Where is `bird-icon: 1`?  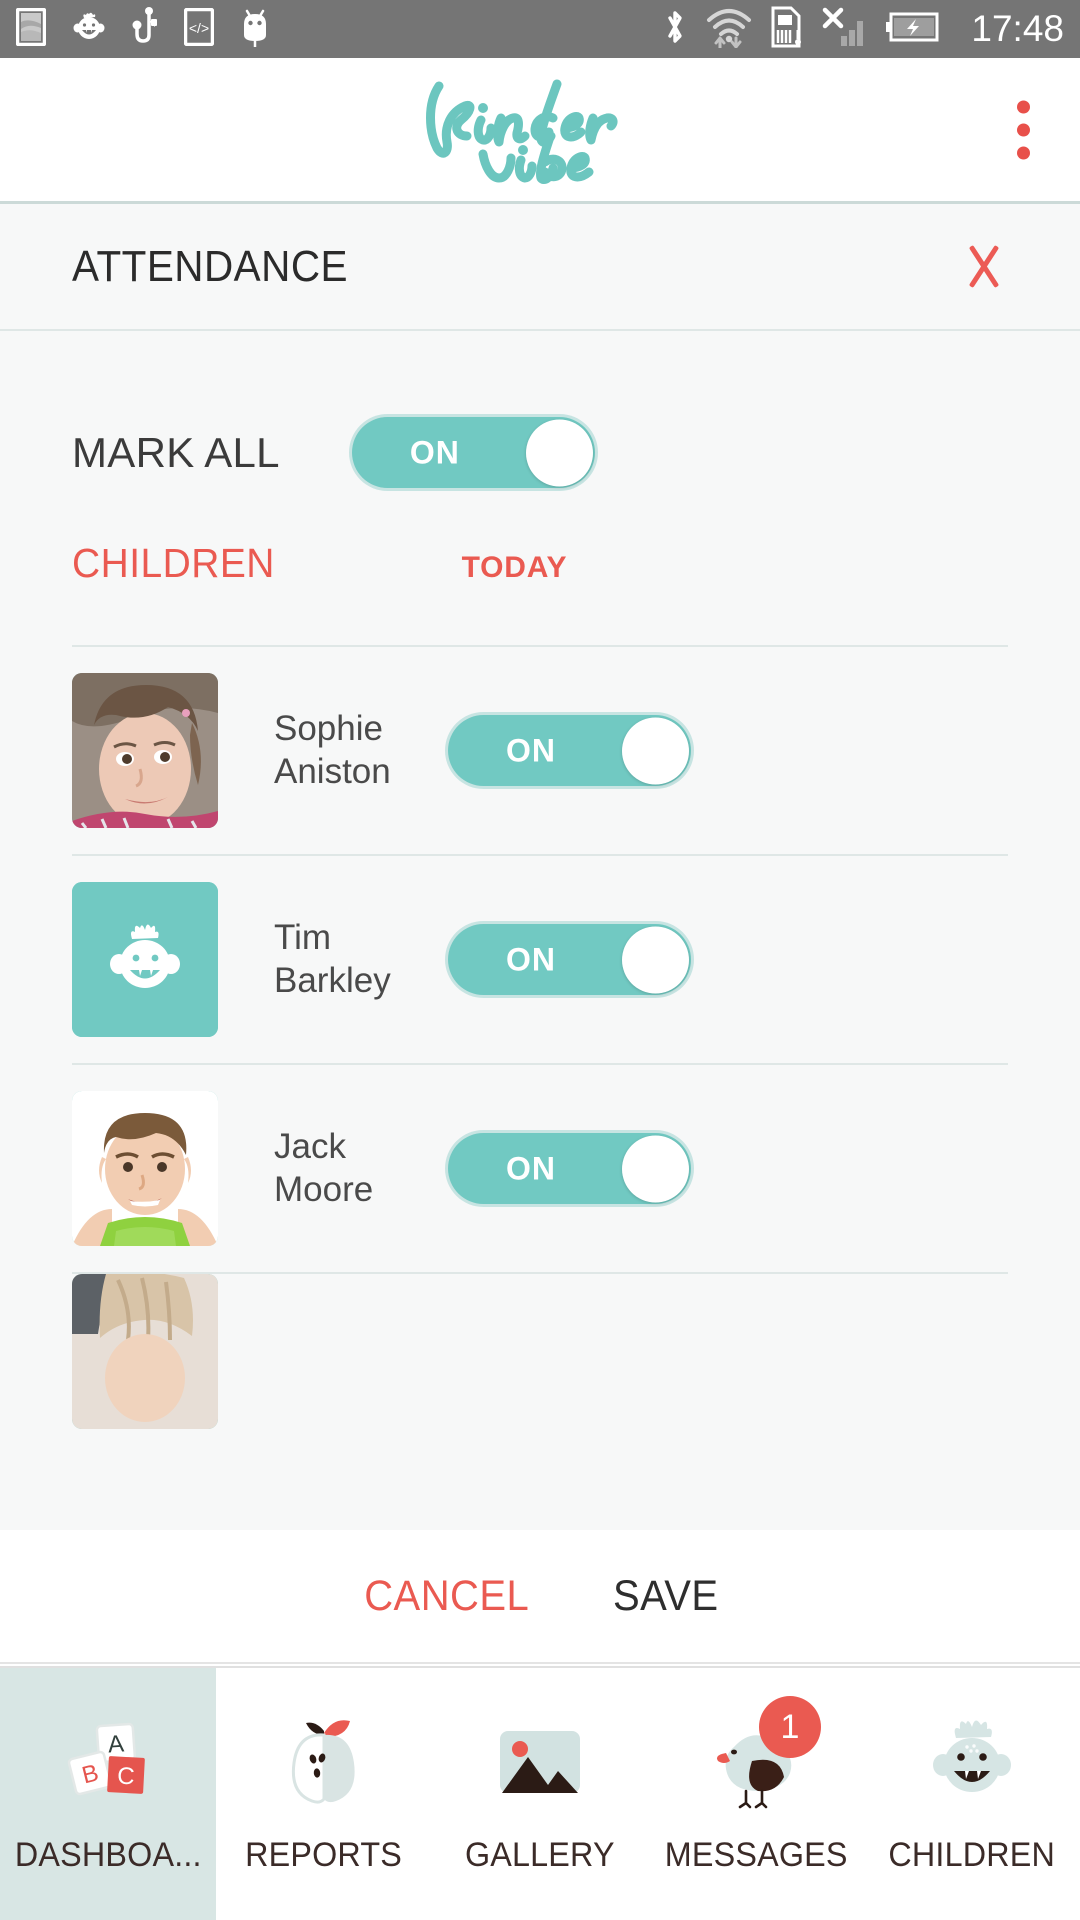 bird-icon: 1 is located at coordinates (759, 1759).